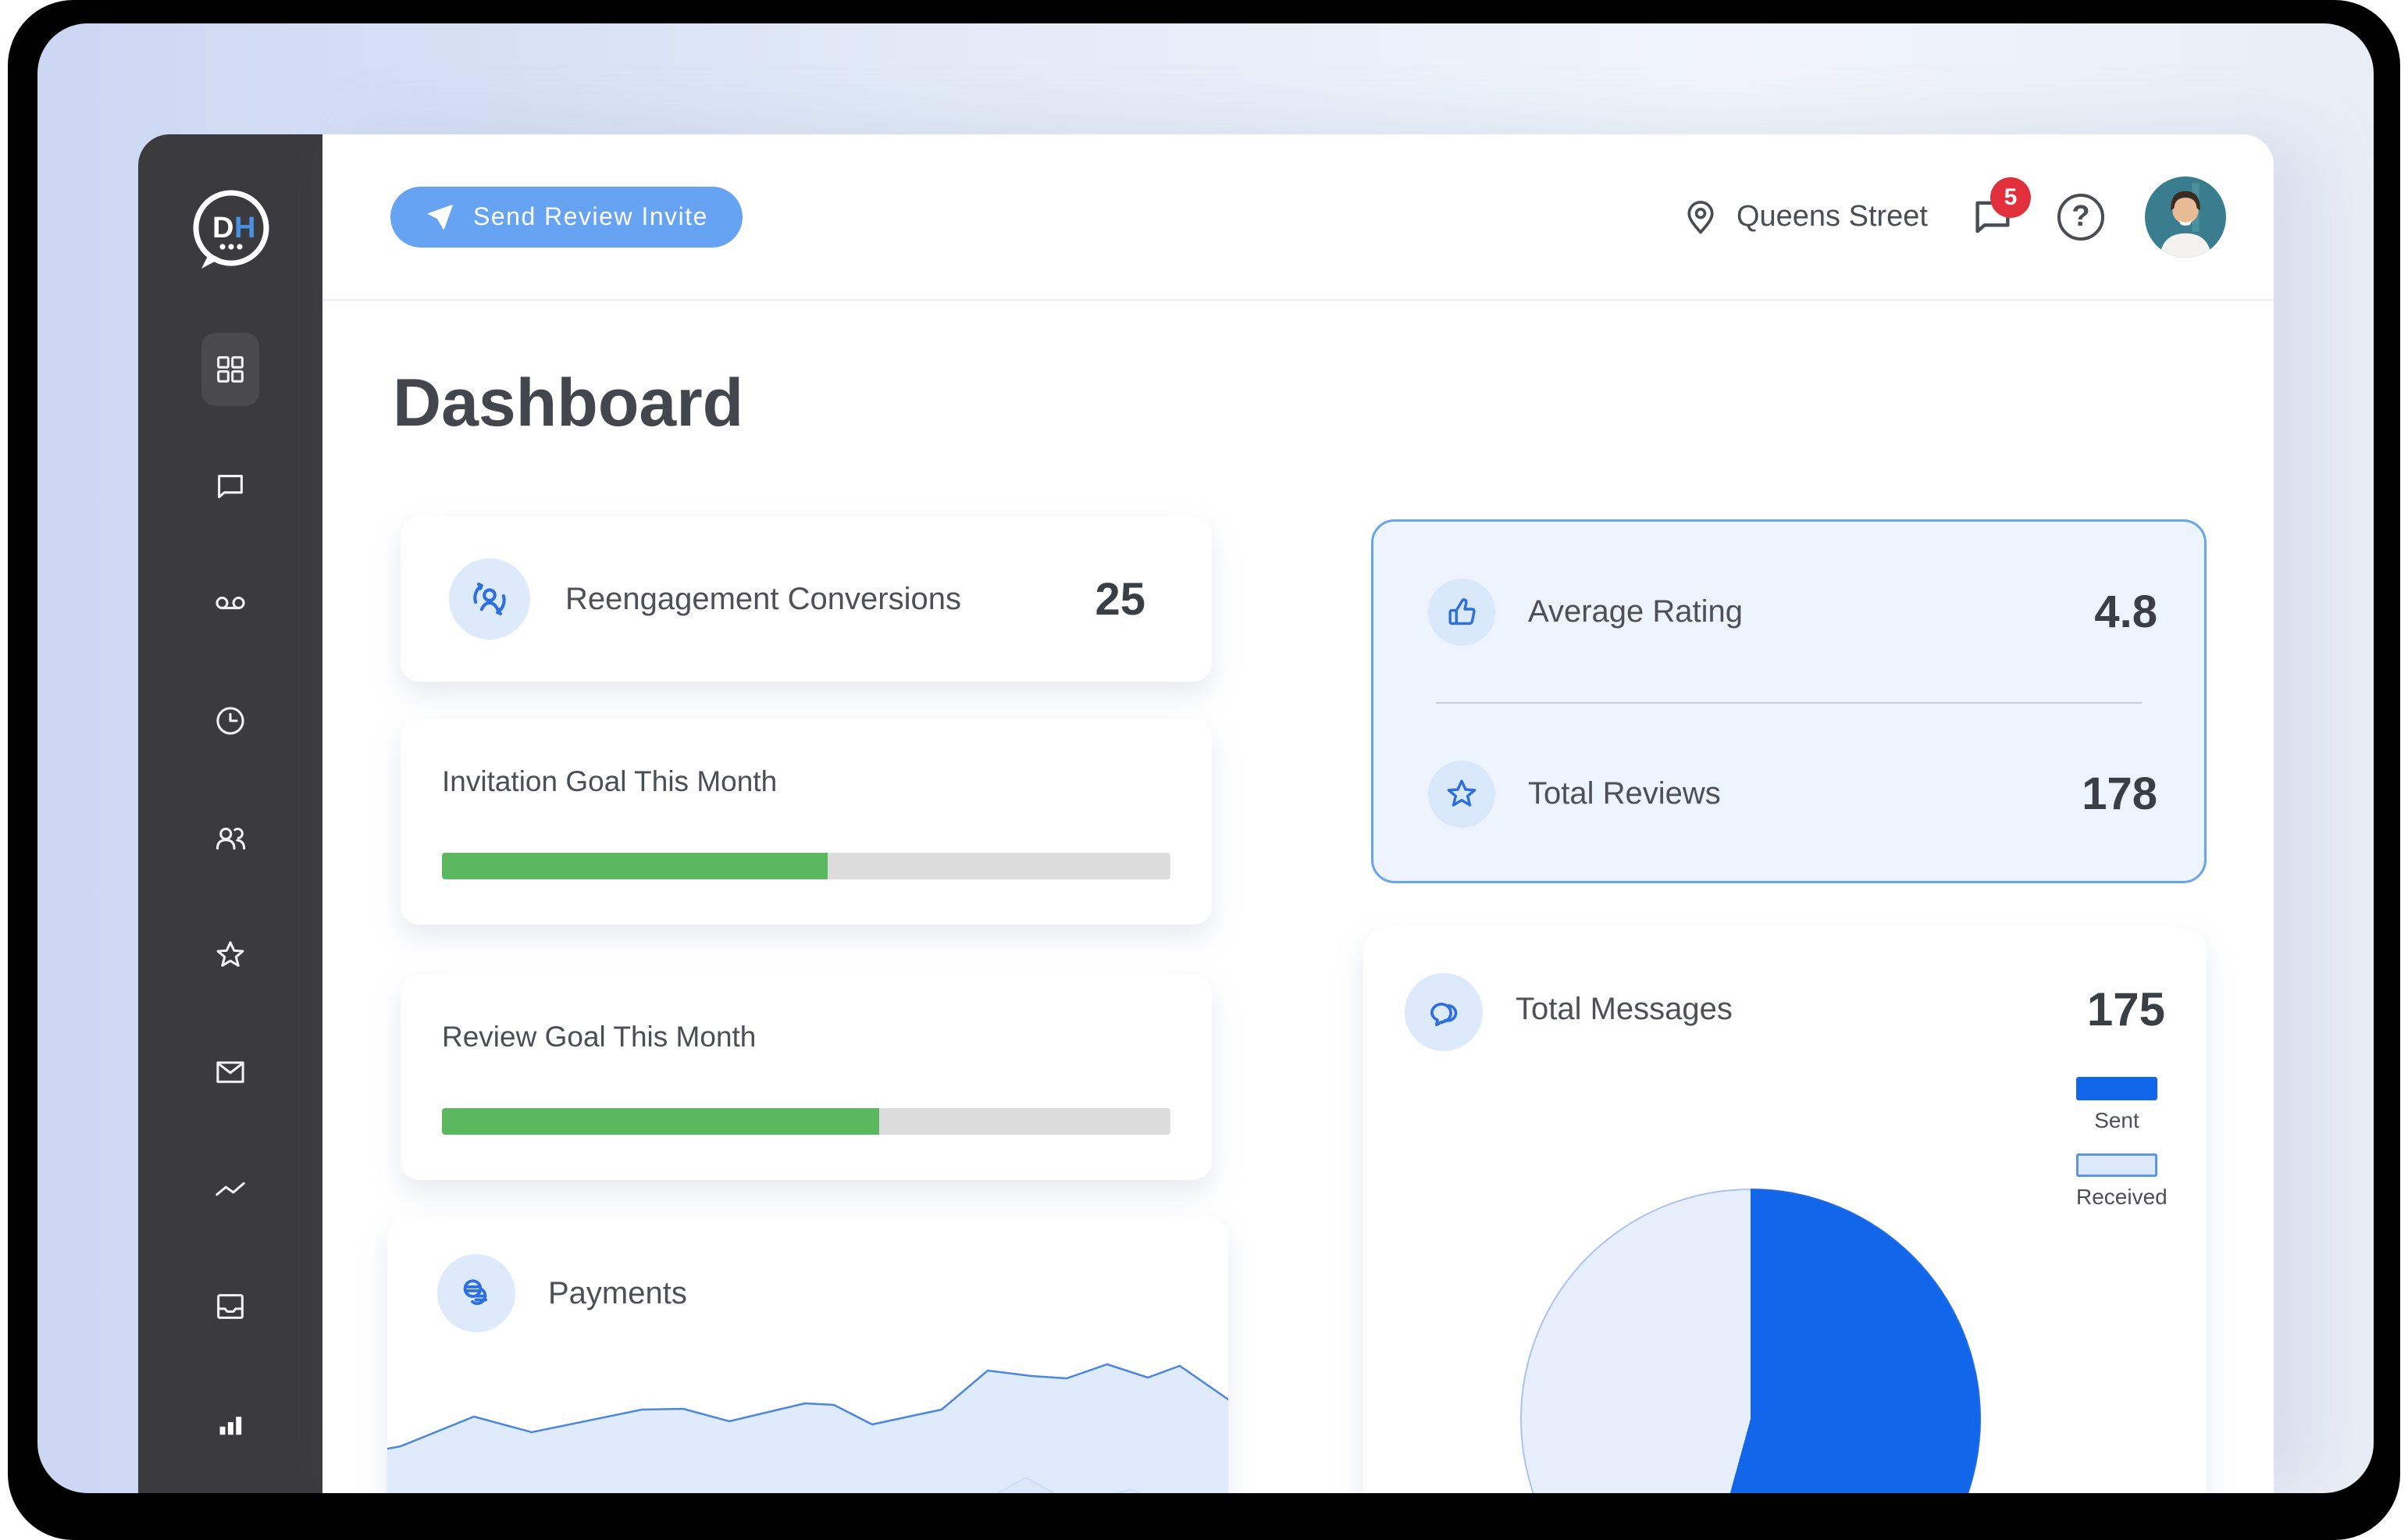  I want to click on invitation-goal-title: Invitation Goal This Month, so click(610, 781).